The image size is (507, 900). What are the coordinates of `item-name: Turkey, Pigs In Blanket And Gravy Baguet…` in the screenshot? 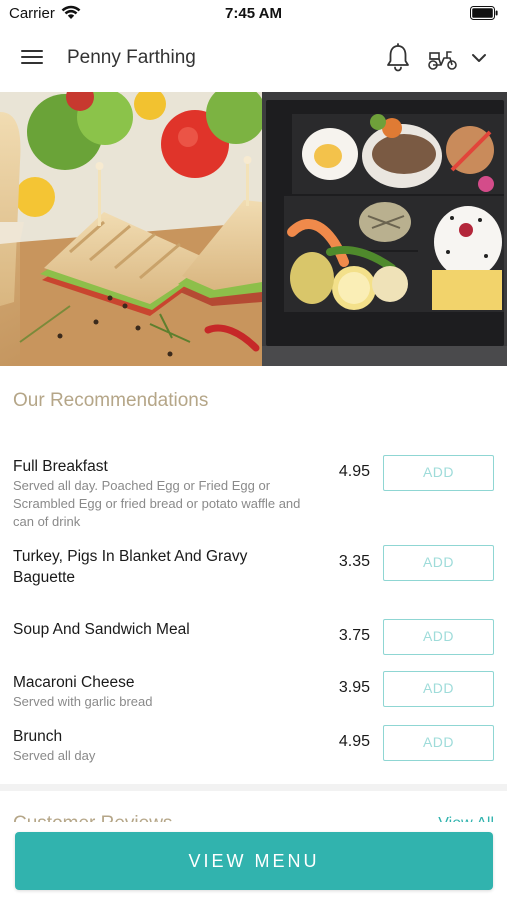 It's located at (130, 567).